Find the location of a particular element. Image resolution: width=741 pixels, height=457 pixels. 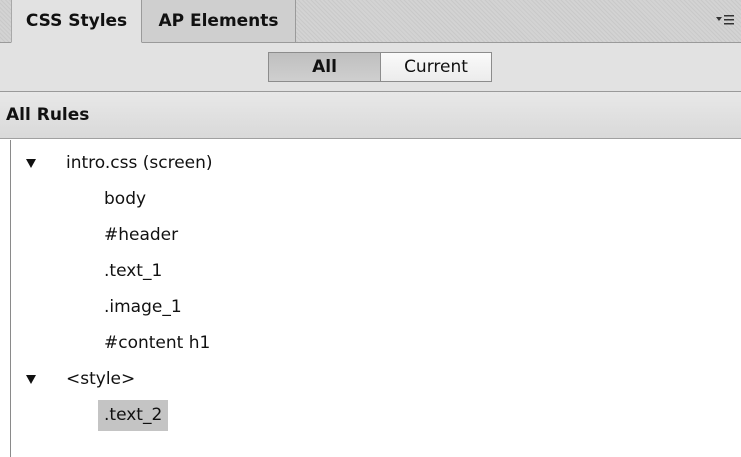

rule-label: body is located at coordinates (125, 199).